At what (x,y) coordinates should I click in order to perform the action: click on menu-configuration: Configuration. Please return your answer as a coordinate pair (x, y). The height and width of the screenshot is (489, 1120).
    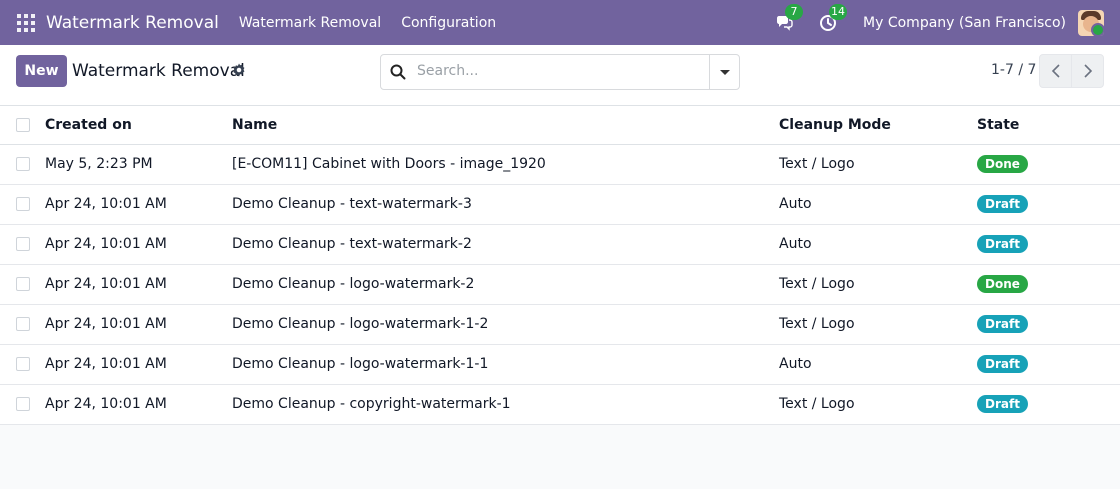
    Looking at the image, I should click on (448, 23).